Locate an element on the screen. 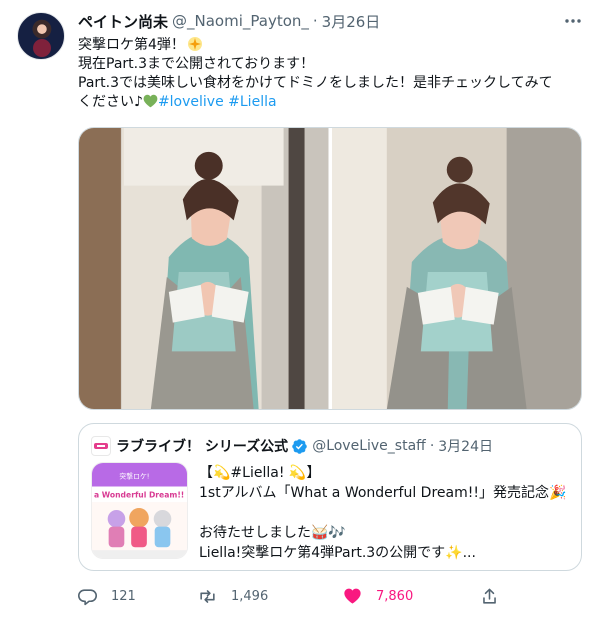  quoted-tweet-thumbnail: 突撃ロケ! a Wonderful Dream!! is located at coordinates (139, 510).